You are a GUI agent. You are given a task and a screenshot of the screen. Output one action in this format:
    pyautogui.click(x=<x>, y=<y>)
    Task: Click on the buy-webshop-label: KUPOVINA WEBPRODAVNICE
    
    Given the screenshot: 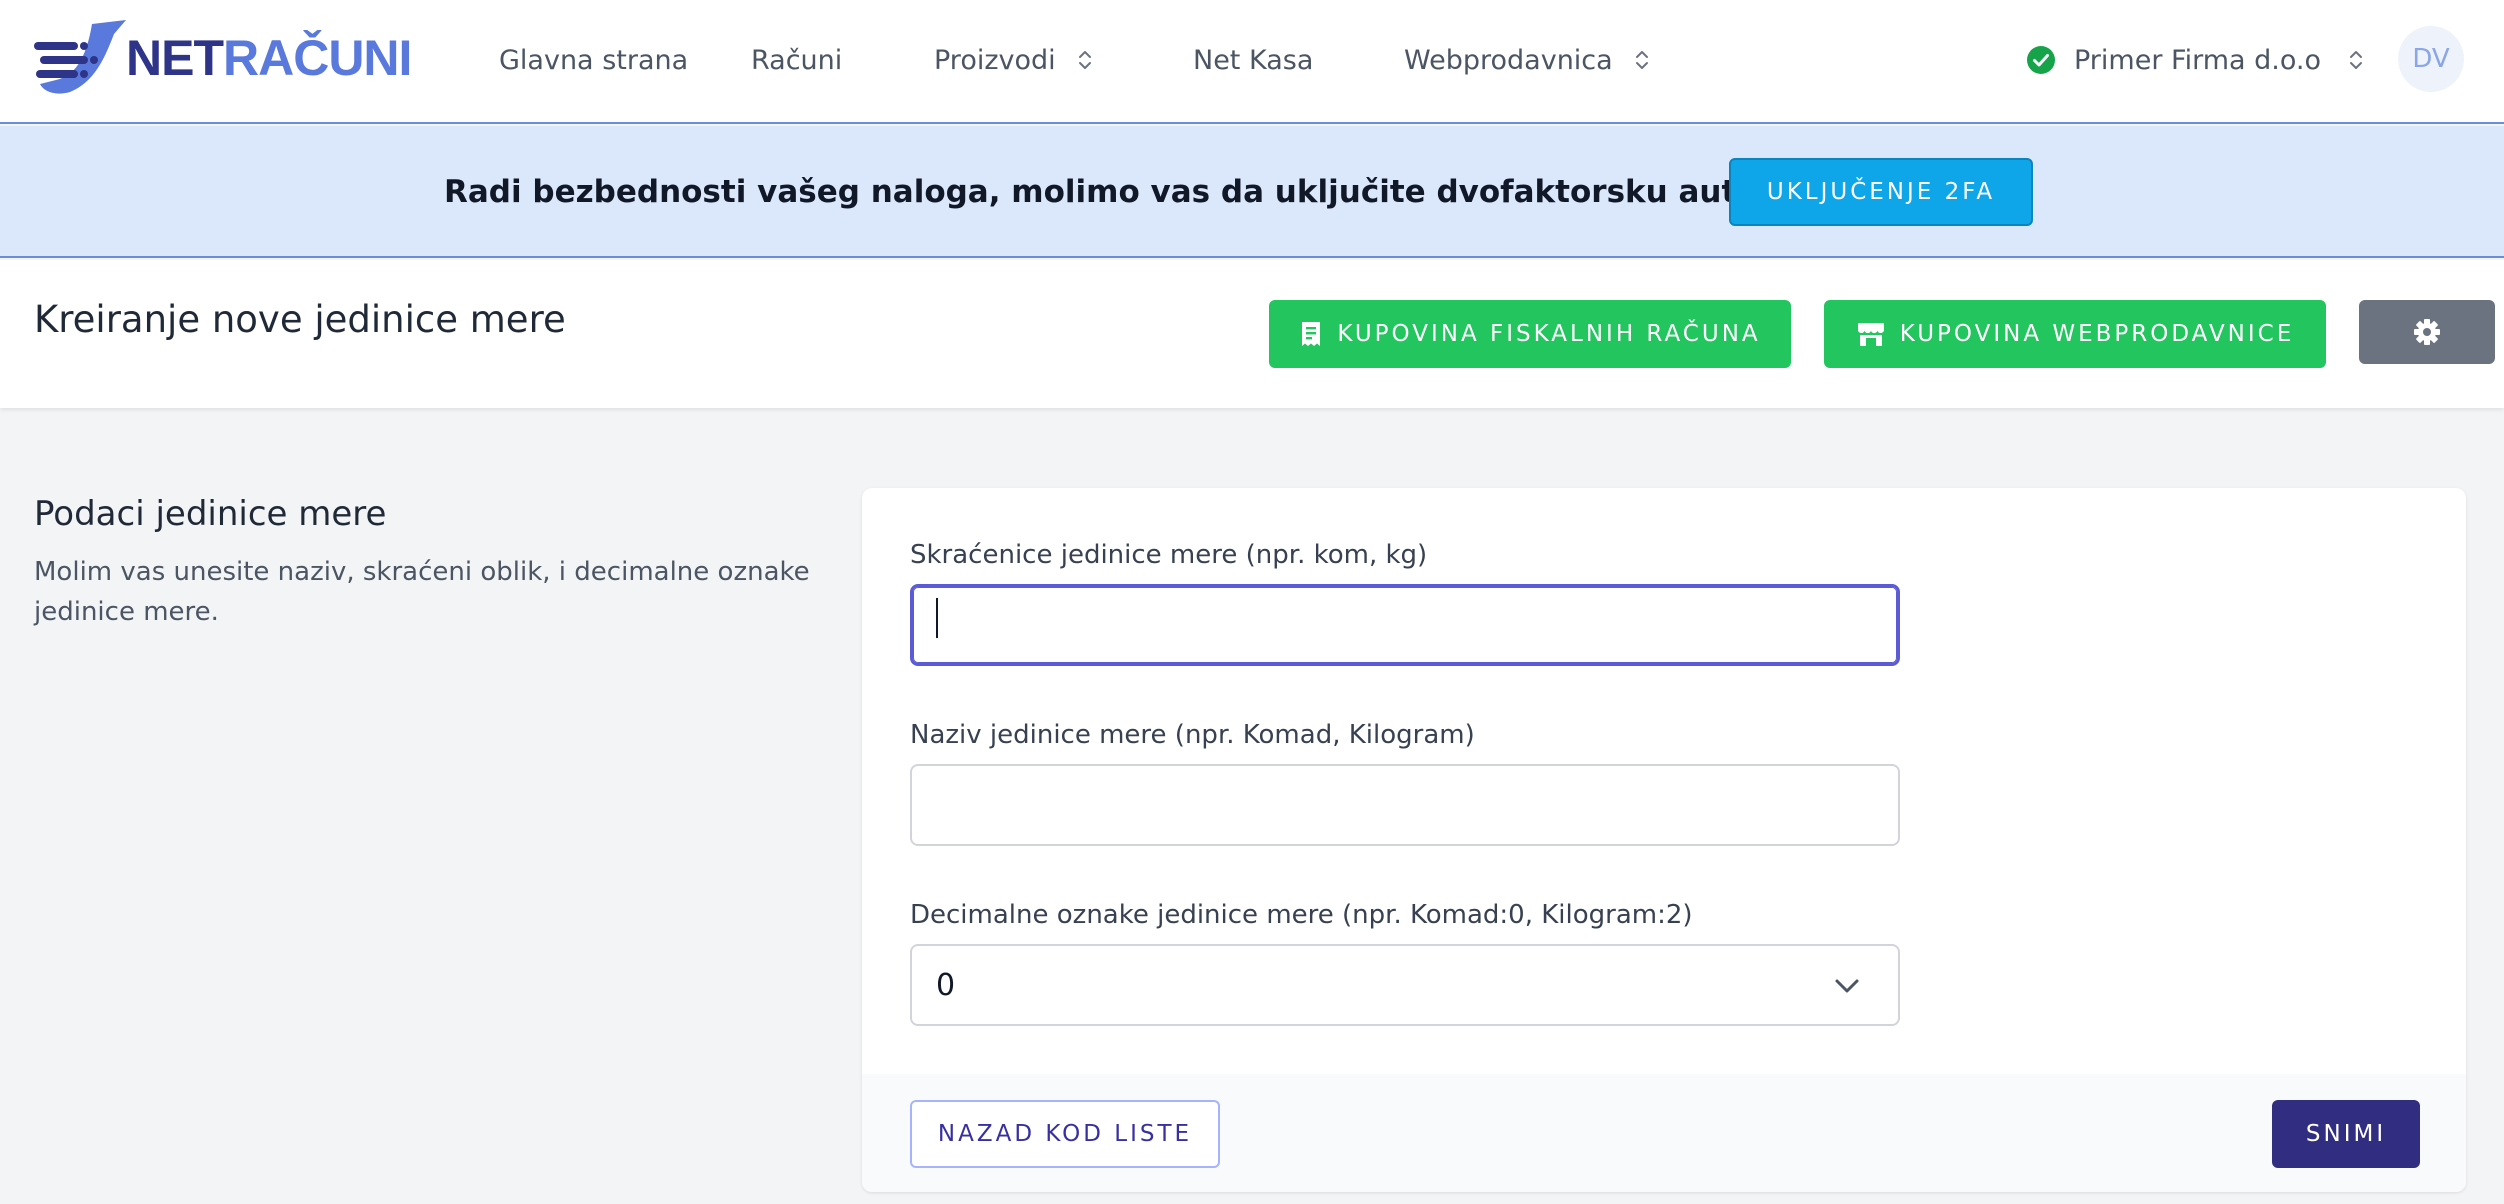 What is the action you would take?
    pyautogui.click(x=2097, y=334)
    